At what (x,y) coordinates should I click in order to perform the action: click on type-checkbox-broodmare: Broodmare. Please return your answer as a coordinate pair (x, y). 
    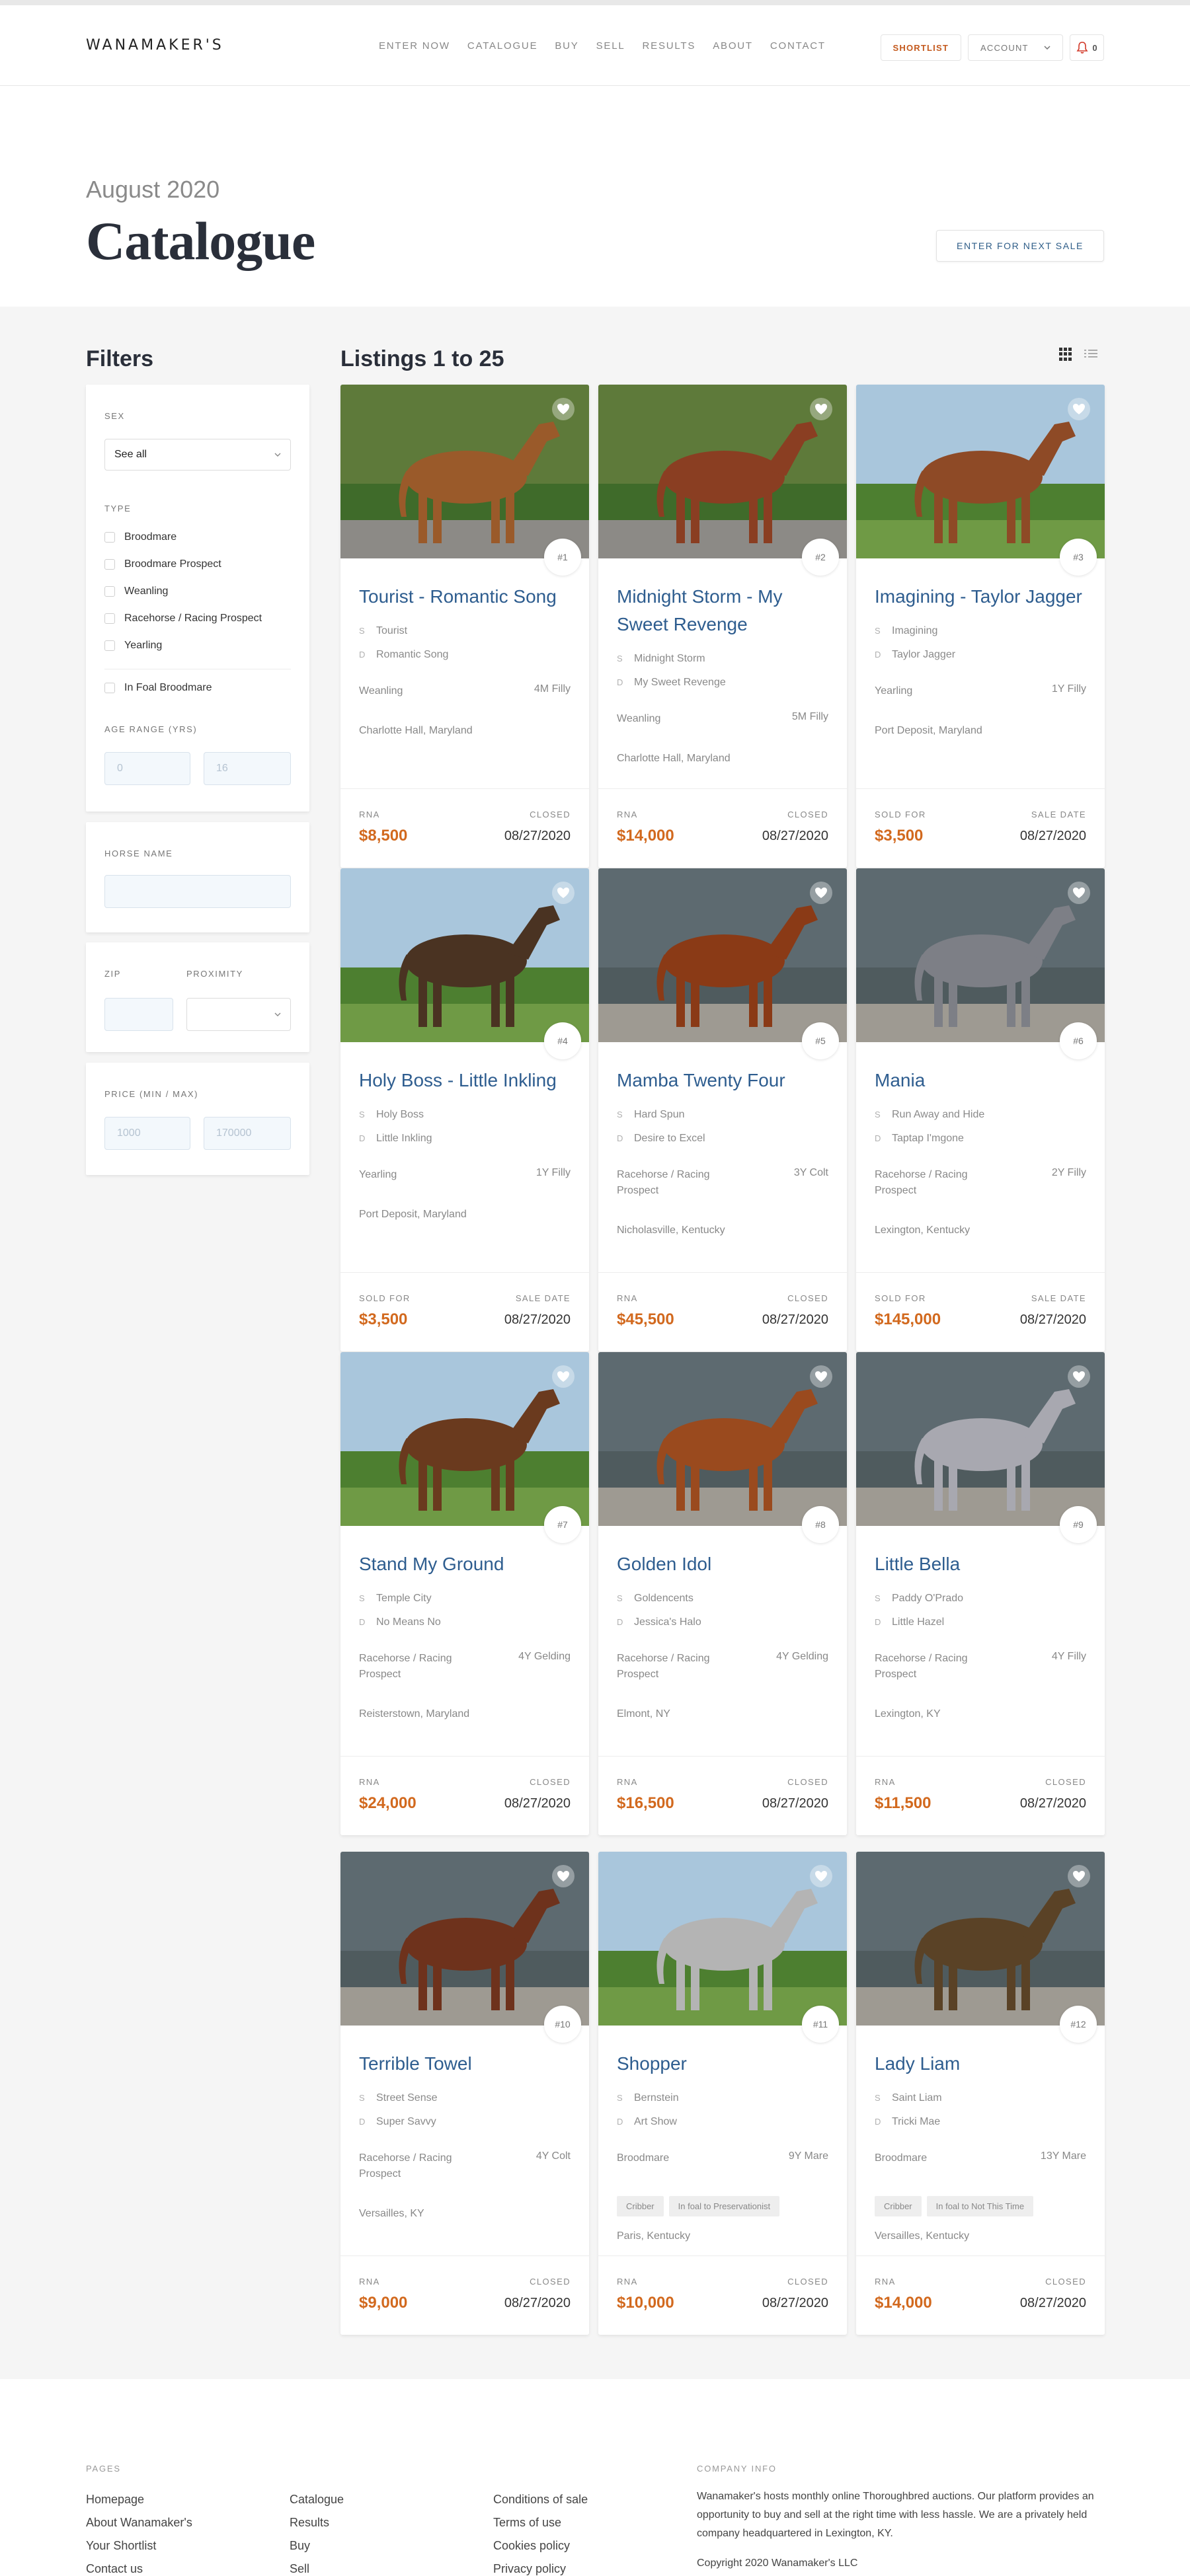
    Looking at the image, I should click on (140, 537).